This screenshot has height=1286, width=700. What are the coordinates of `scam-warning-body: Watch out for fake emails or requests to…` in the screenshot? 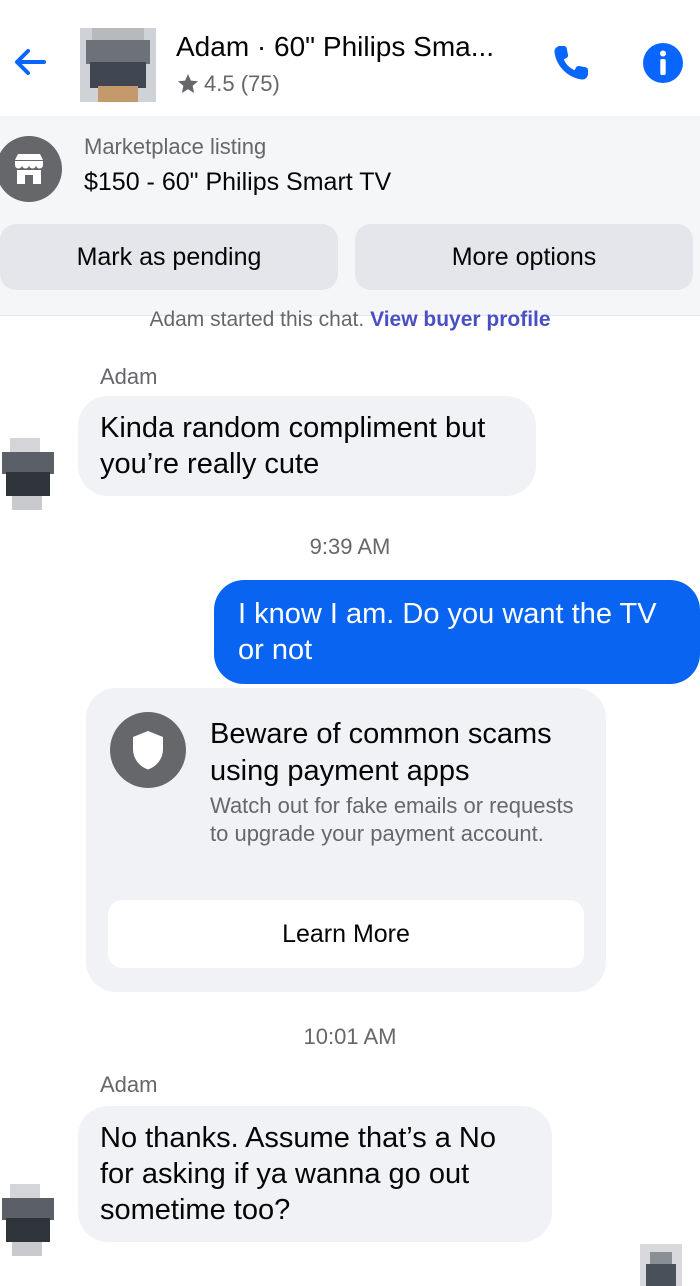 It's located at (392, 819).